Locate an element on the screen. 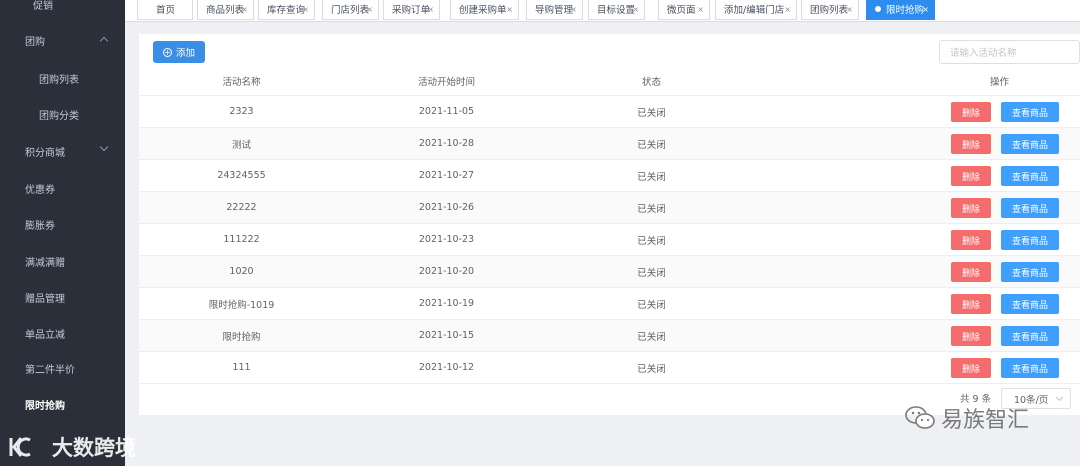 The image size is (1080, 466). tab-guide-management: 导购管理 × is located at coordinates (554, 10).